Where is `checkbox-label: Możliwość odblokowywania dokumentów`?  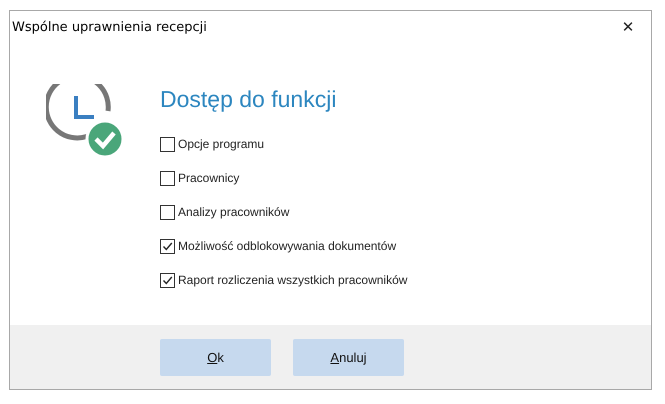 checkbox-label: Możliwość odblokowywania dokumentów is located at coordinates (287, 246).